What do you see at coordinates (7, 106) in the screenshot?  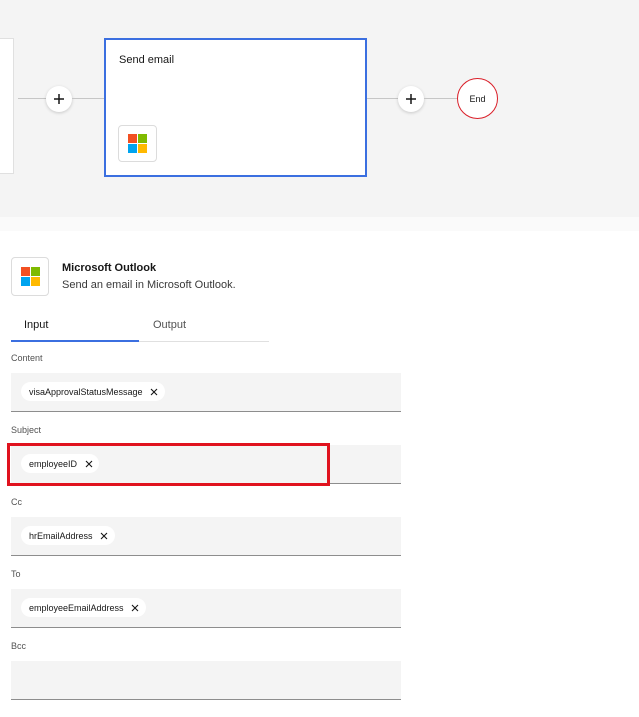 I see `previous-node-card` at bounding box center [7, 106].